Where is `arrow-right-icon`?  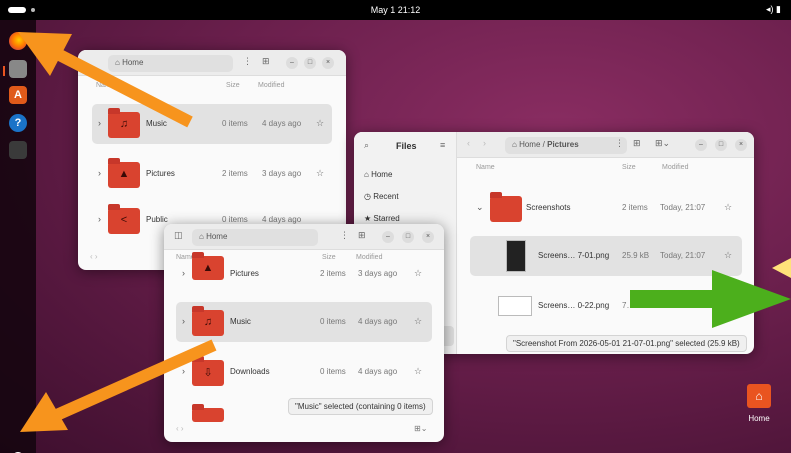
arrow-right-icon is located at coordinates (710, 299).